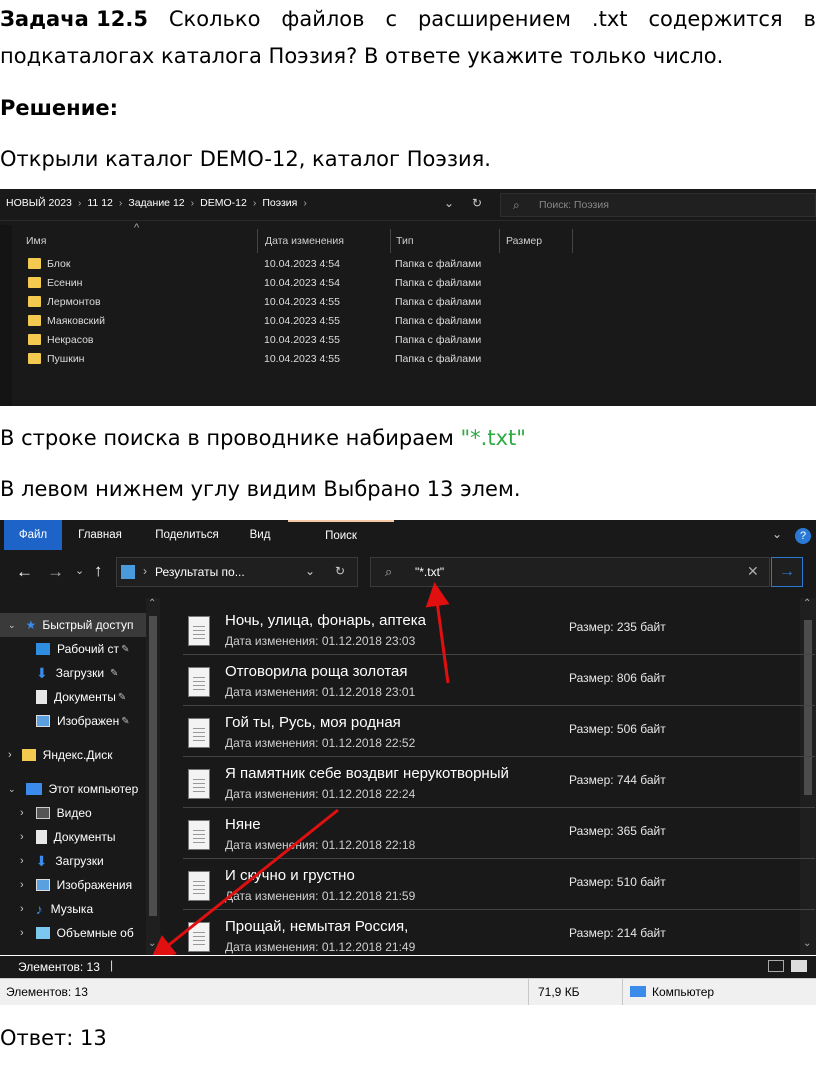 This screenshot has height=1071, width=816. I want to click on nav-pane-edge, so click(6, 315).